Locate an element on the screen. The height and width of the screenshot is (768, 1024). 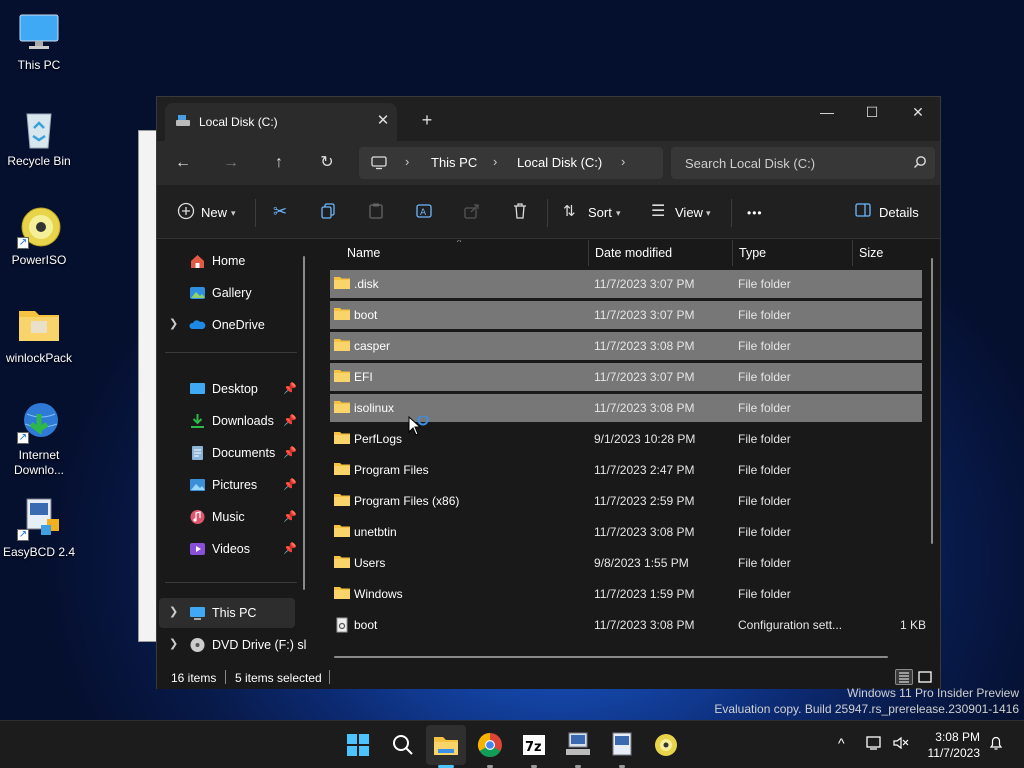
horizontal-scrollbar is located at coordinates (611, 657).